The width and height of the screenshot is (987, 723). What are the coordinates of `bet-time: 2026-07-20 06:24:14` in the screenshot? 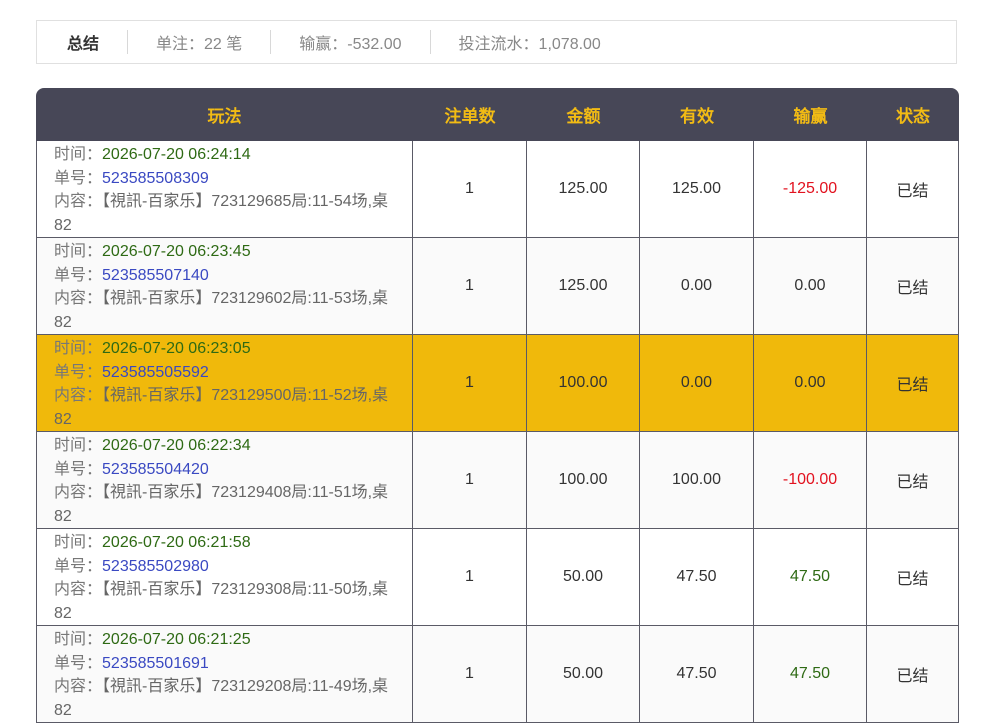 It's located at (176, 154).